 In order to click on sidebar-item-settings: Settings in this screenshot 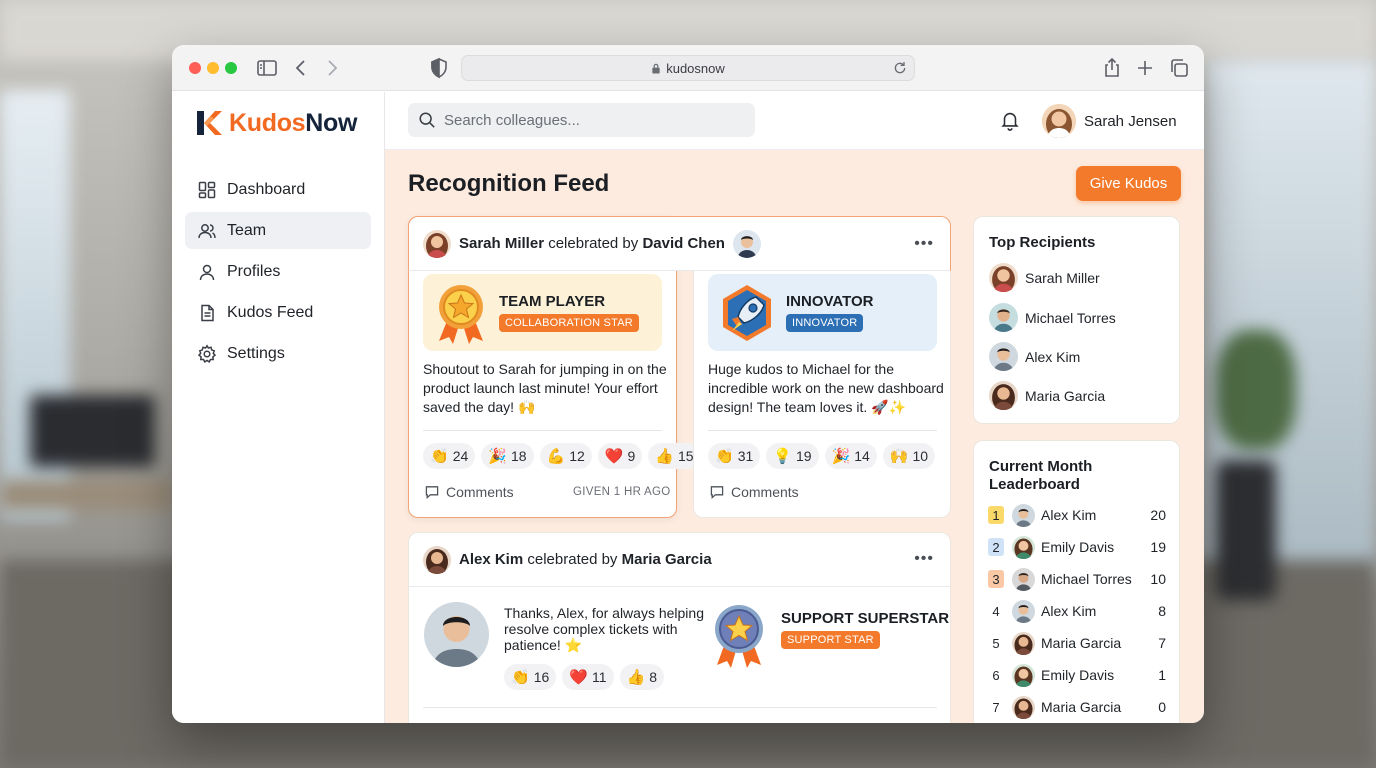, I will do `click(278, 353)`.